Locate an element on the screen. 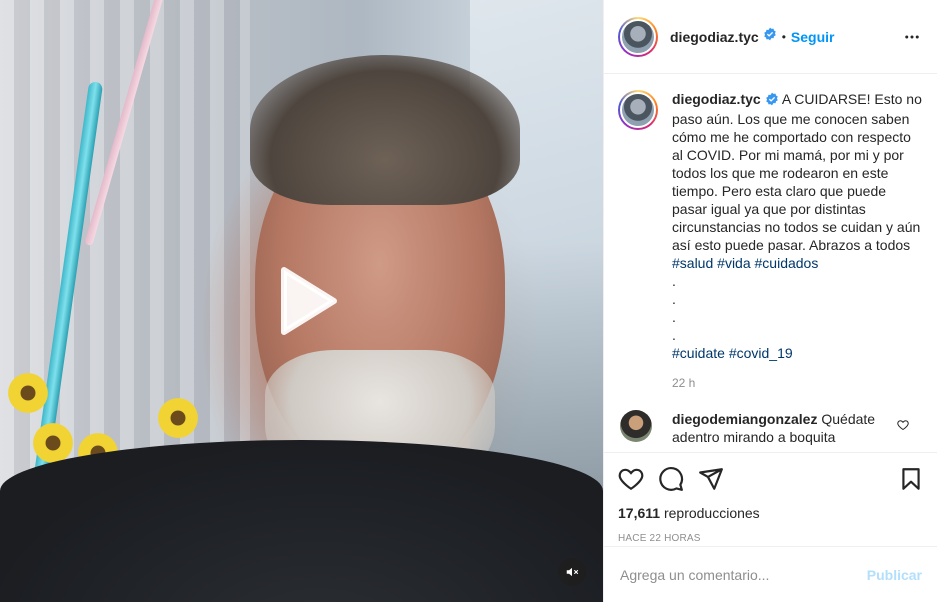 The height and width of the screenshot is (602, 937). post-actions: 17,611 reproducciones HACE 22 HORAS is located at coordinates (770, 499).